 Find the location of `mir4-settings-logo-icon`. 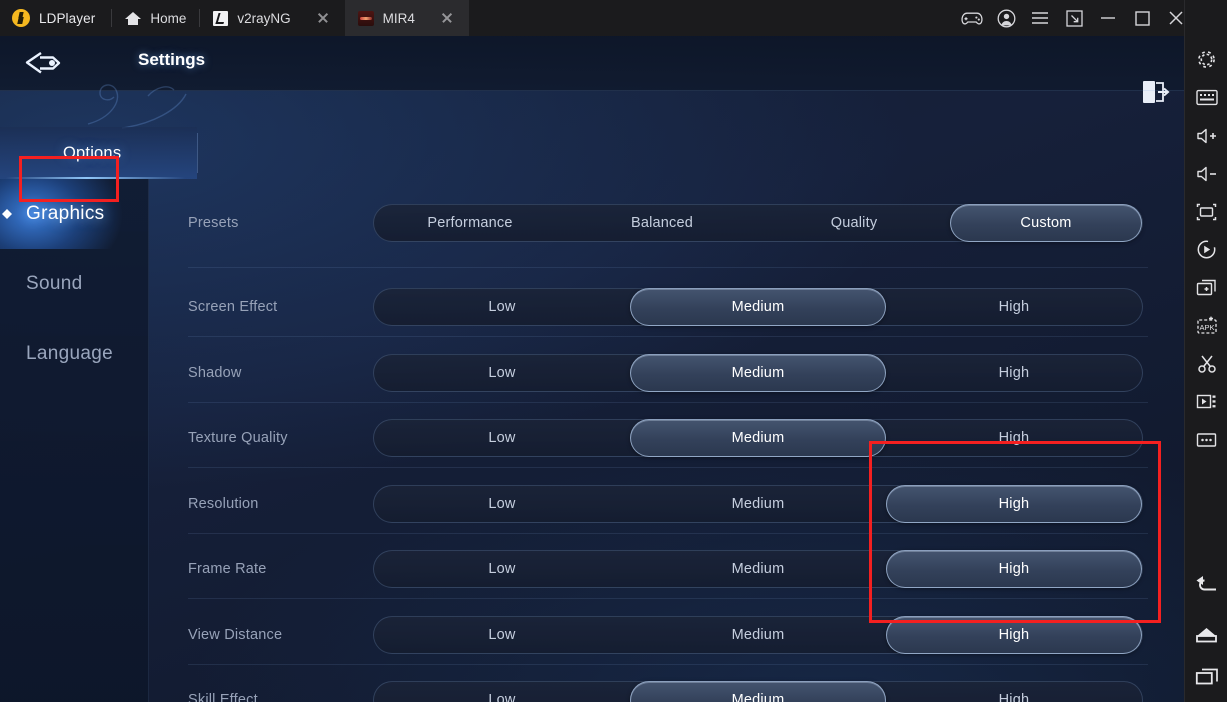

mir4-settings-logo-icon is located at coordinates (44, 63).